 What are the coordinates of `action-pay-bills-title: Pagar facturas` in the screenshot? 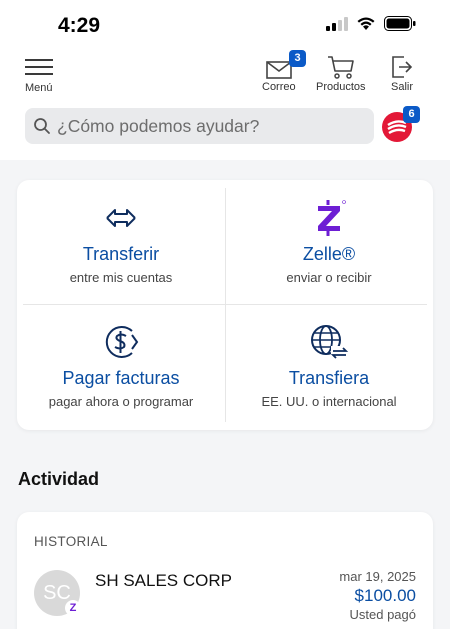 It's located at (121, 378).